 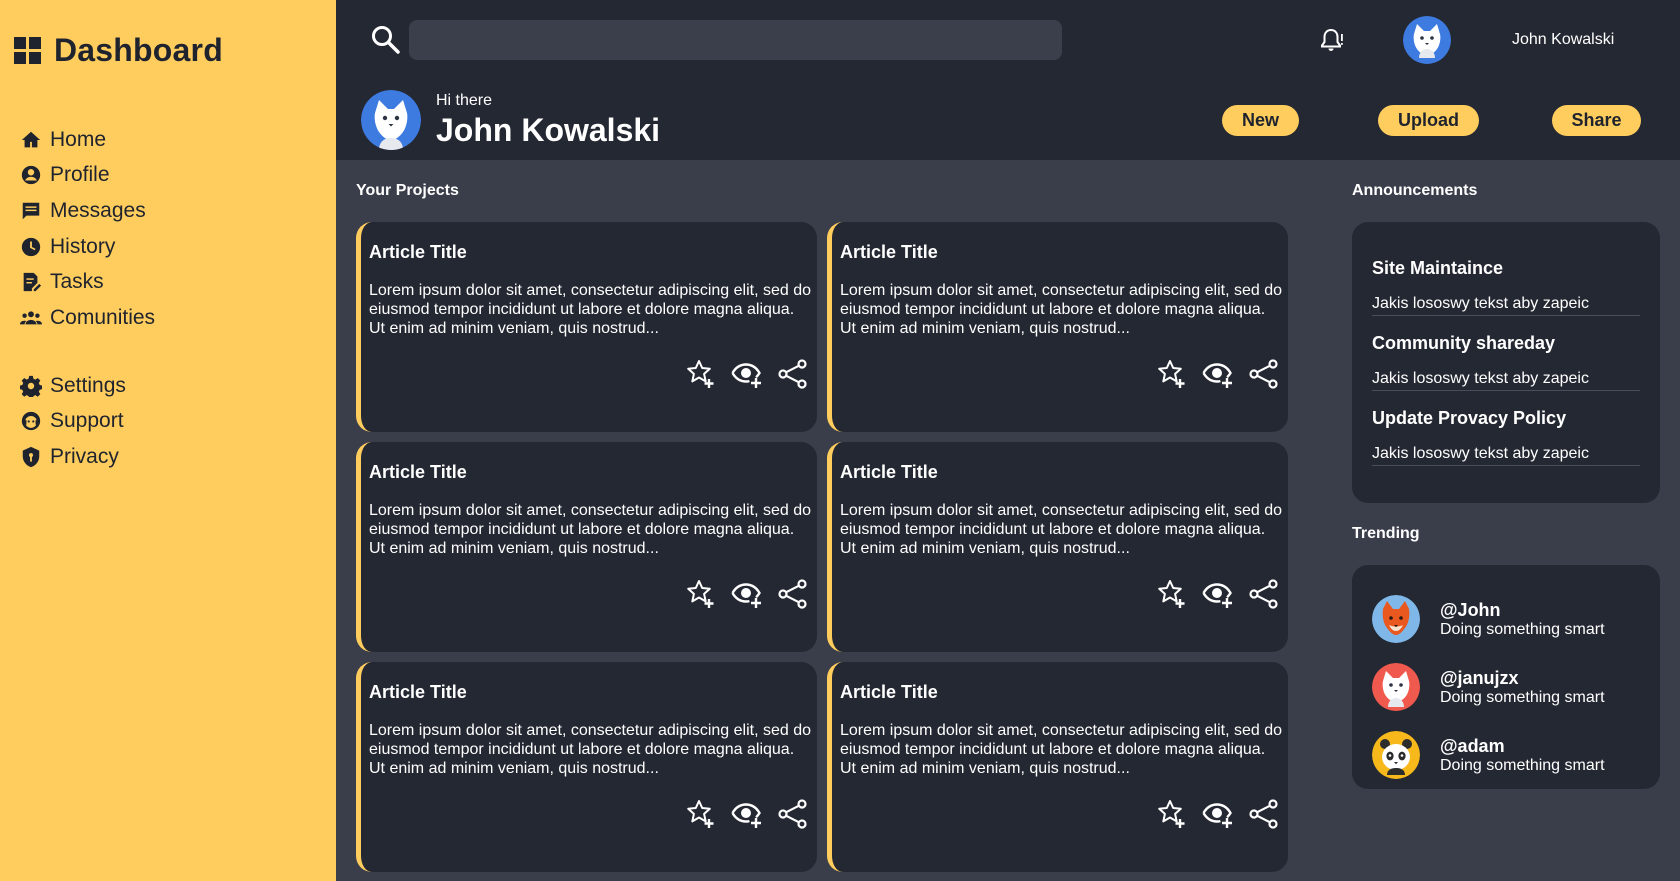 I want to click on sidebar-item-support: Support, so click(x=73, y=422).